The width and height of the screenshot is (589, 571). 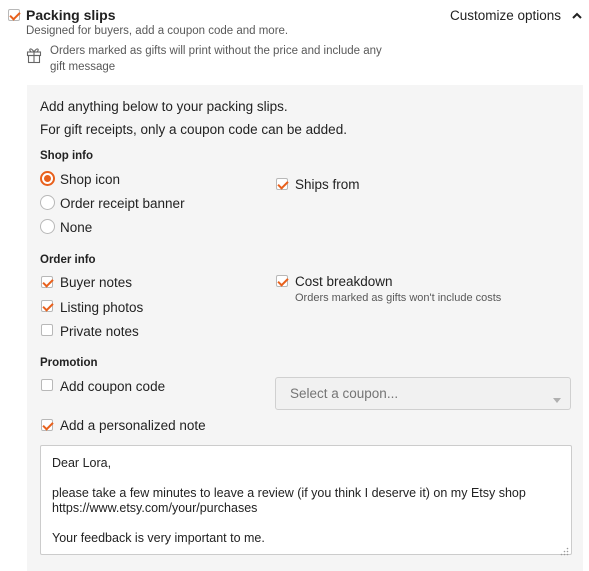 What do you see at coordinates (34, 55) in the screenshot?
I see `gift-icon` at bounding box center [34, 55].